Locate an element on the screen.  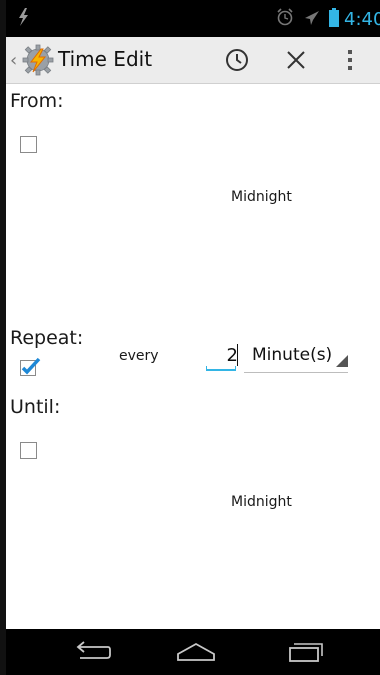
recents-icon is located at coordinates (304, 654).